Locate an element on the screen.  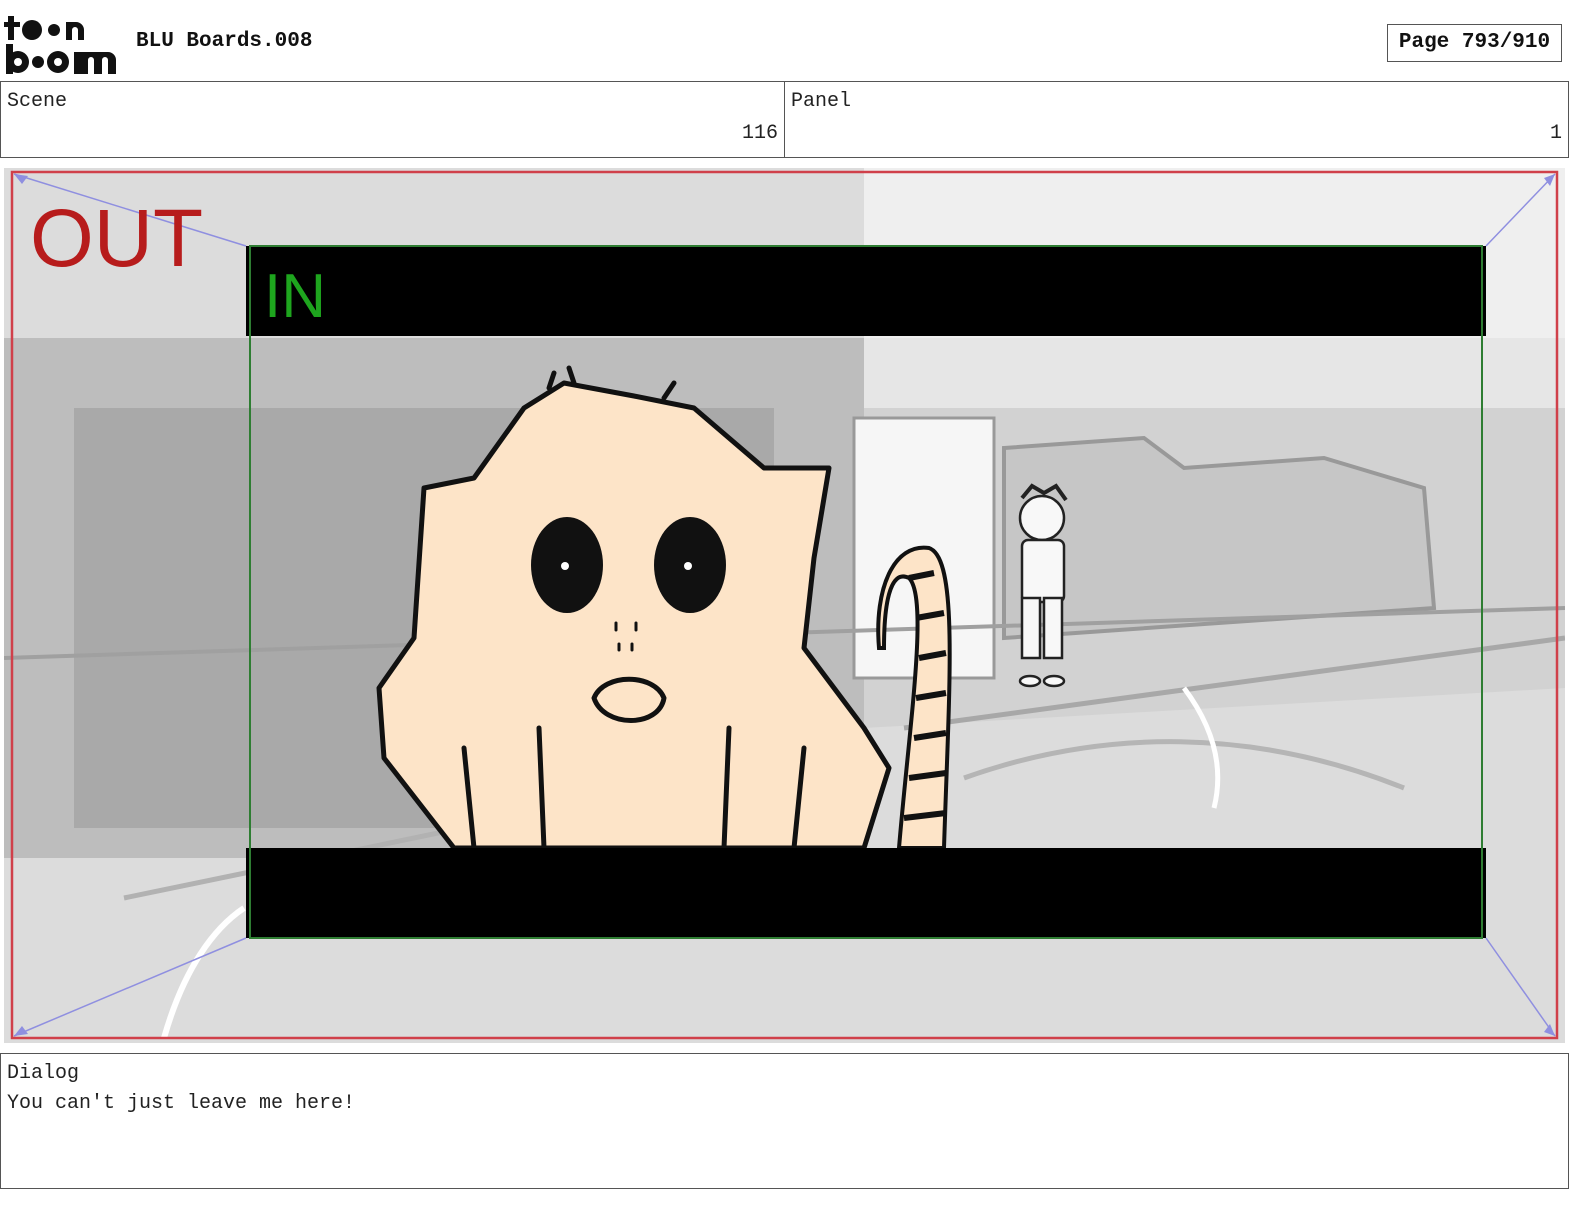
out-frame-label: OUT is located at coordinates (117, 238).